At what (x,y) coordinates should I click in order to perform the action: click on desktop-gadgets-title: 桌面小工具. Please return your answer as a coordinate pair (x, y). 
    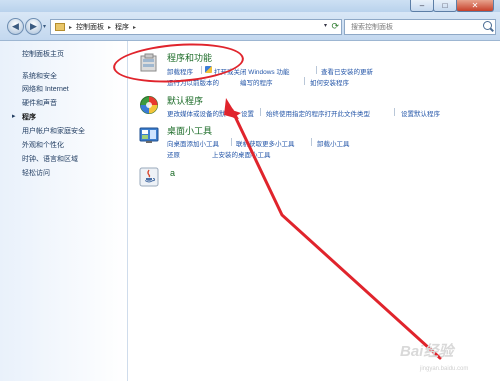
    Looking at the image, I should click on (189, 130).